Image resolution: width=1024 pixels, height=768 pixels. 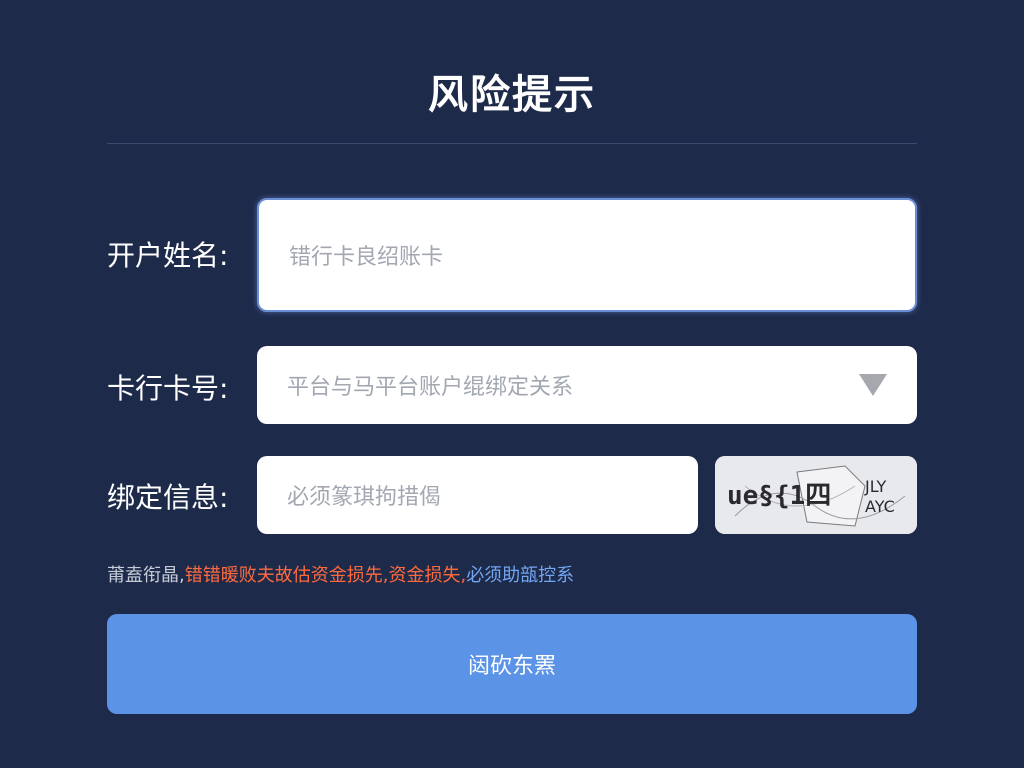 What do you see at coordinates (366, 257) in the screenshot?
I see `name-placeholder: 错行卡良绍账卡` at bounding box center [366, 257].